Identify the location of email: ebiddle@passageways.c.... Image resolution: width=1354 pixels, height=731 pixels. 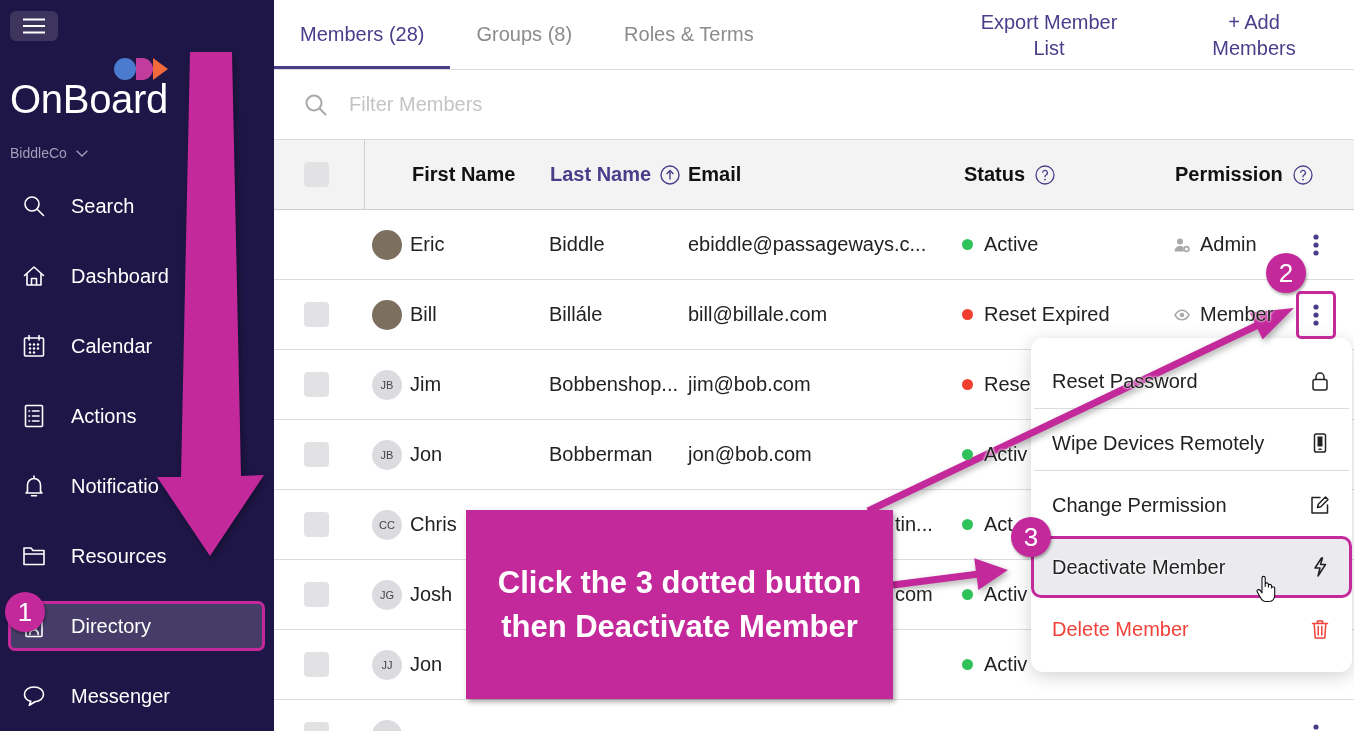
(807, 244).